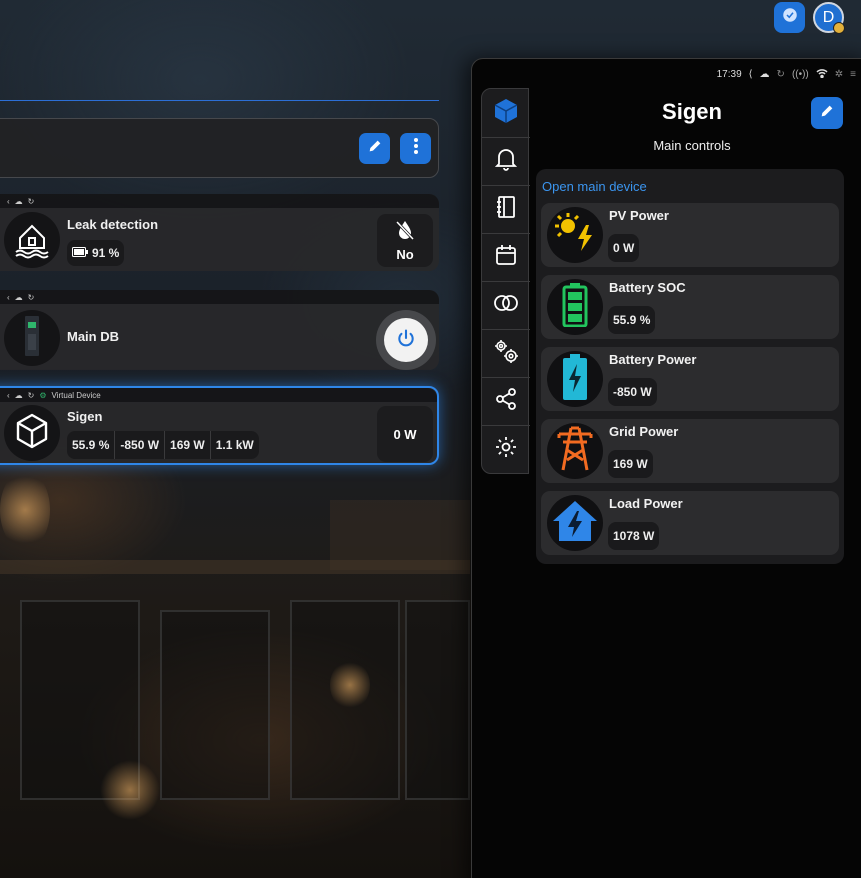 Image resolution: width=861 pixels, height=878 pixels. I want to click on transmission-tower-icon, so click(575, 451).